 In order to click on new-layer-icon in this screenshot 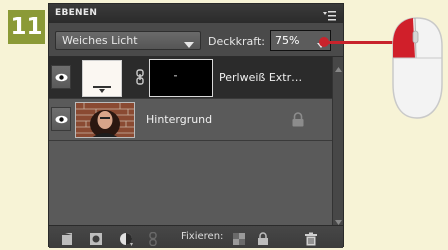, I will do `click(68, 238)`.